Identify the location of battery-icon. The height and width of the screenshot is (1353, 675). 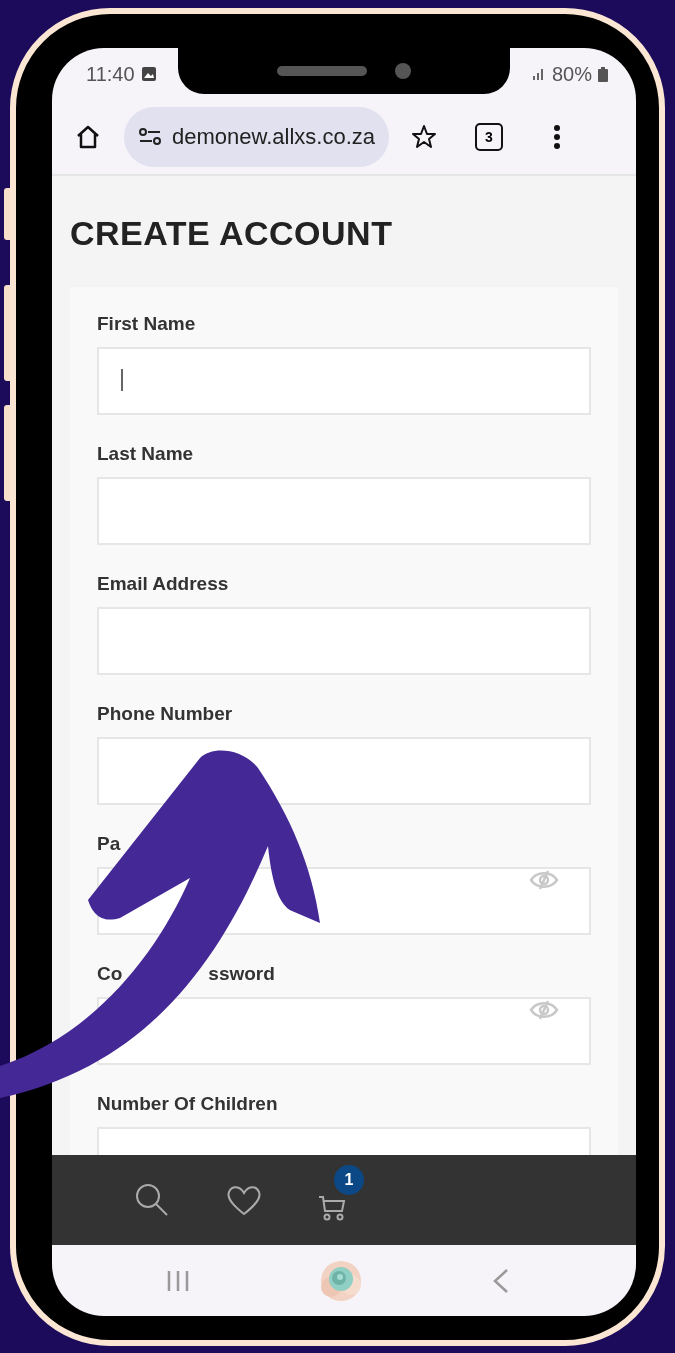
(603, 74).